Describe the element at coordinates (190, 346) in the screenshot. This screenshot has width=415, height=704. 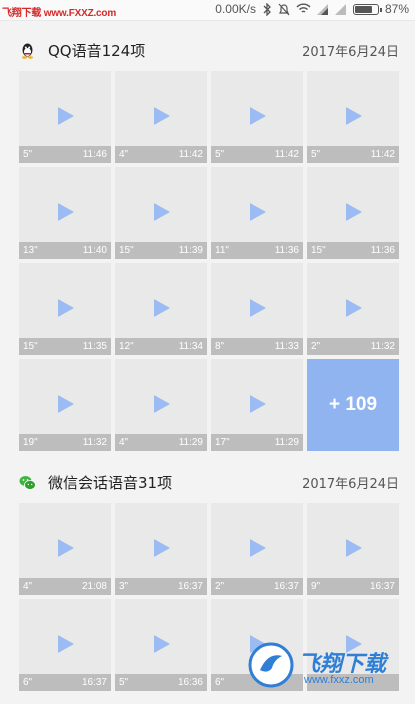
I see `voice-time: 11:34` at that location.